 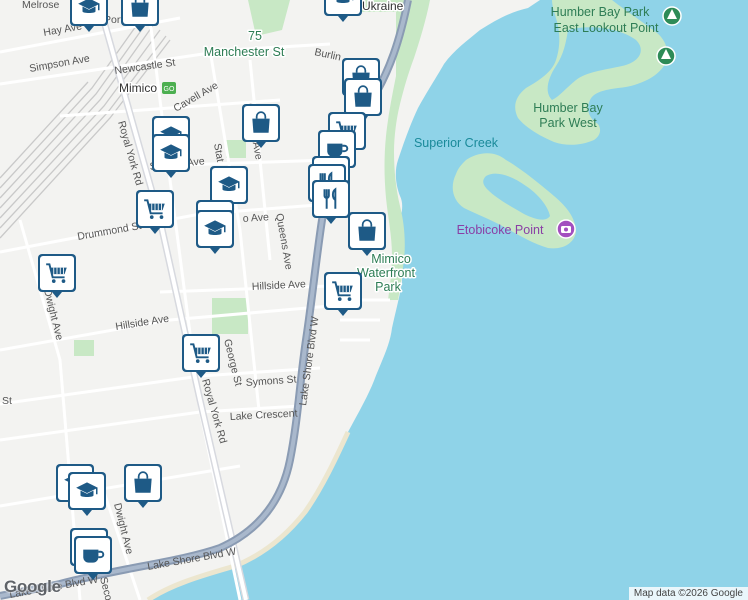 What do you see at coordinates (388, 287) in the screenshot?
I see `label-mimico-waterfront-3: Park` at bounding box center [388, 287].